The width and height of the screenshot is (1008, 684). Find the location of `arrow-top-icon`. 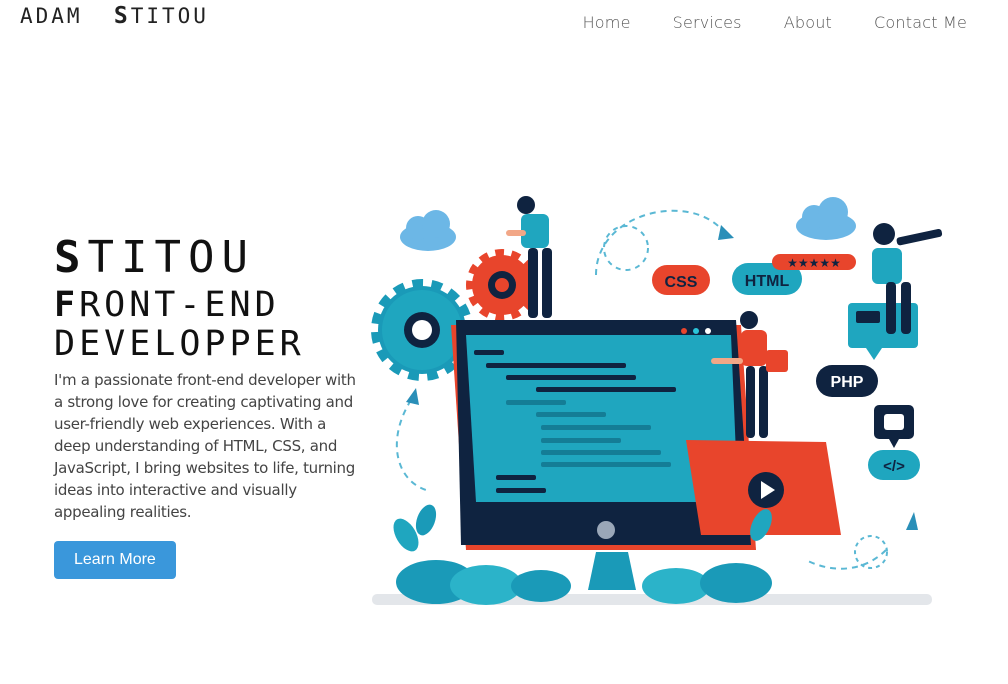

arrow-top-icon is located at coordinates (726, 232).